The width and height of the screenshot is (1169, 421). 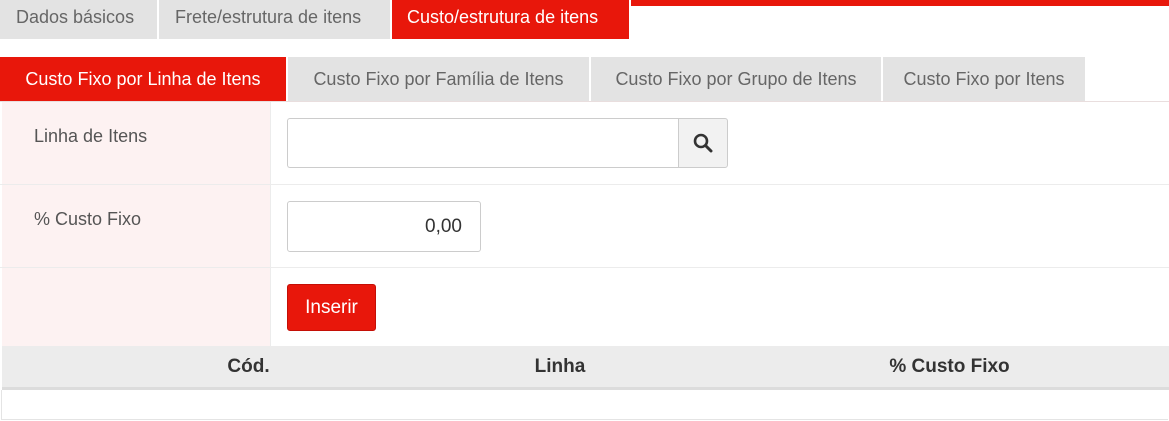 What do you see at coordinates (560, 366) in the screenshot?
I see `column-header-linha: Linha` at bounding box center [560, 366].